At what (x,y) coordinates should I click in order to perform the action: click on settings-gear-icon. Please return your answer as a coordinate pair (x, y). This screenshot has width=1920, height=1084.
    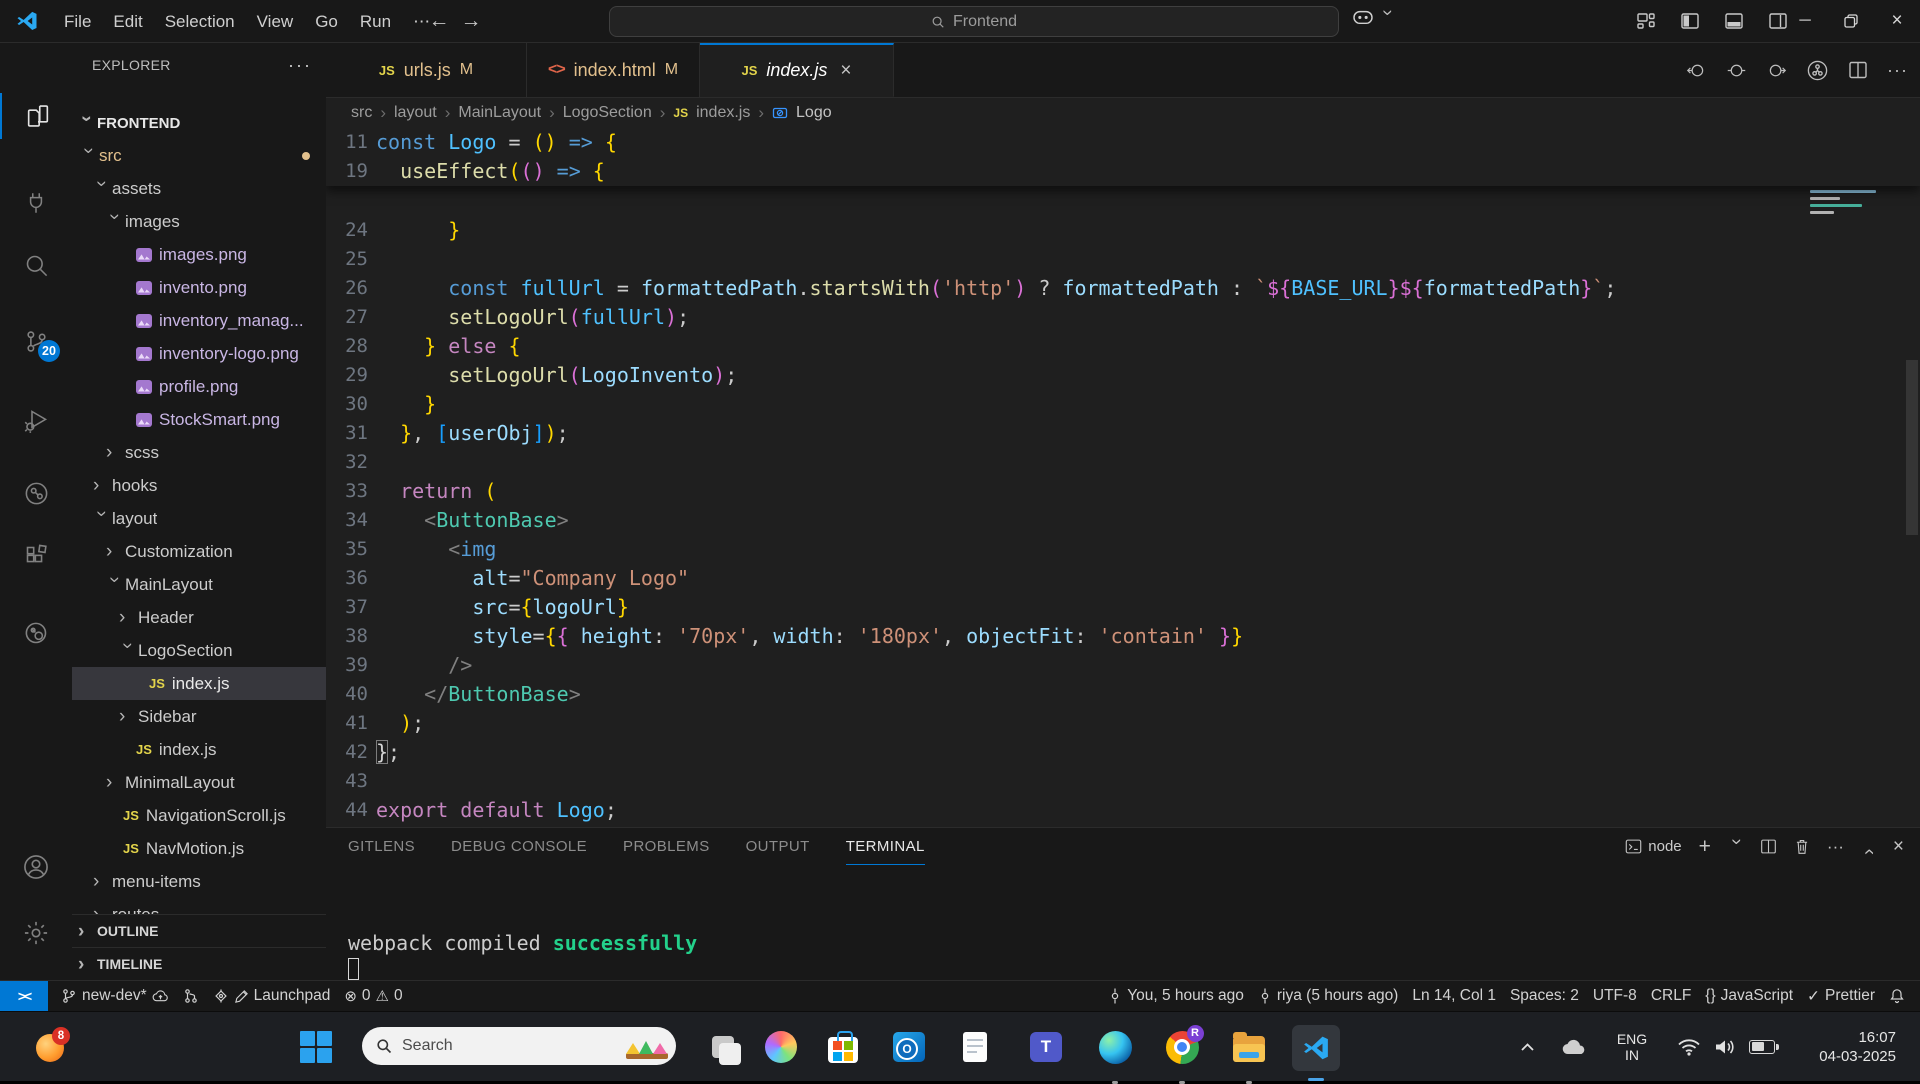
    Looking at the image, I should click on (36, 933).